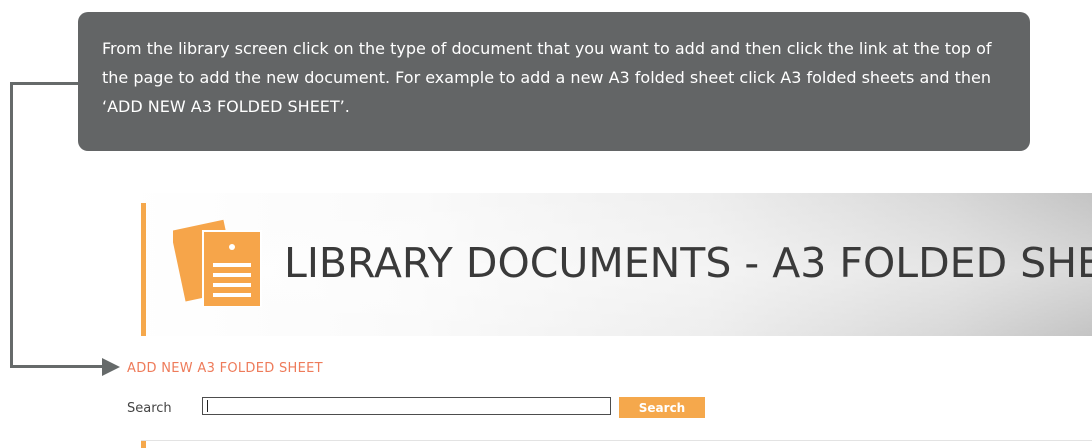 Image resolution: width=1092 pixels, height=448 pixels. What do you see at coordinates (149, 408) in the screenshot?
I see `search-label: Search` at bounding box center [149, 408].